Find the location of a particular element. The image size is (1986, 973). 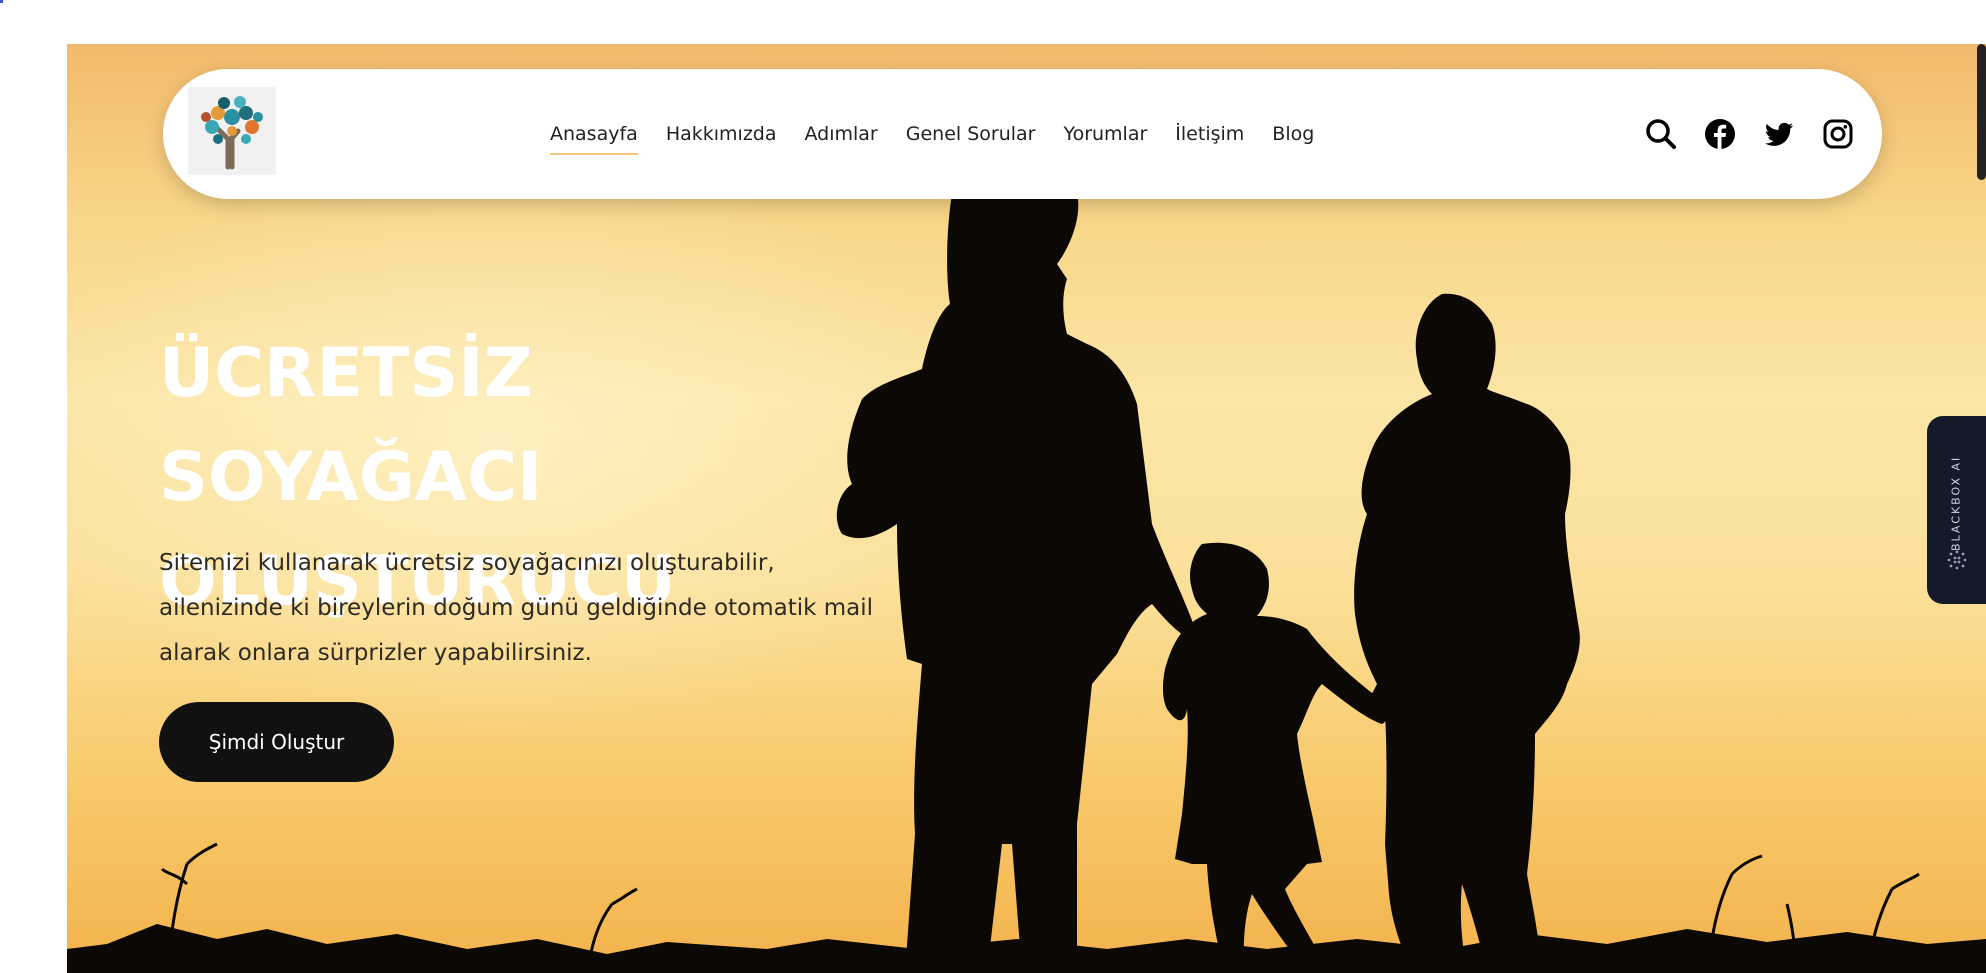

social-links is located at coordinates (1749, 134).